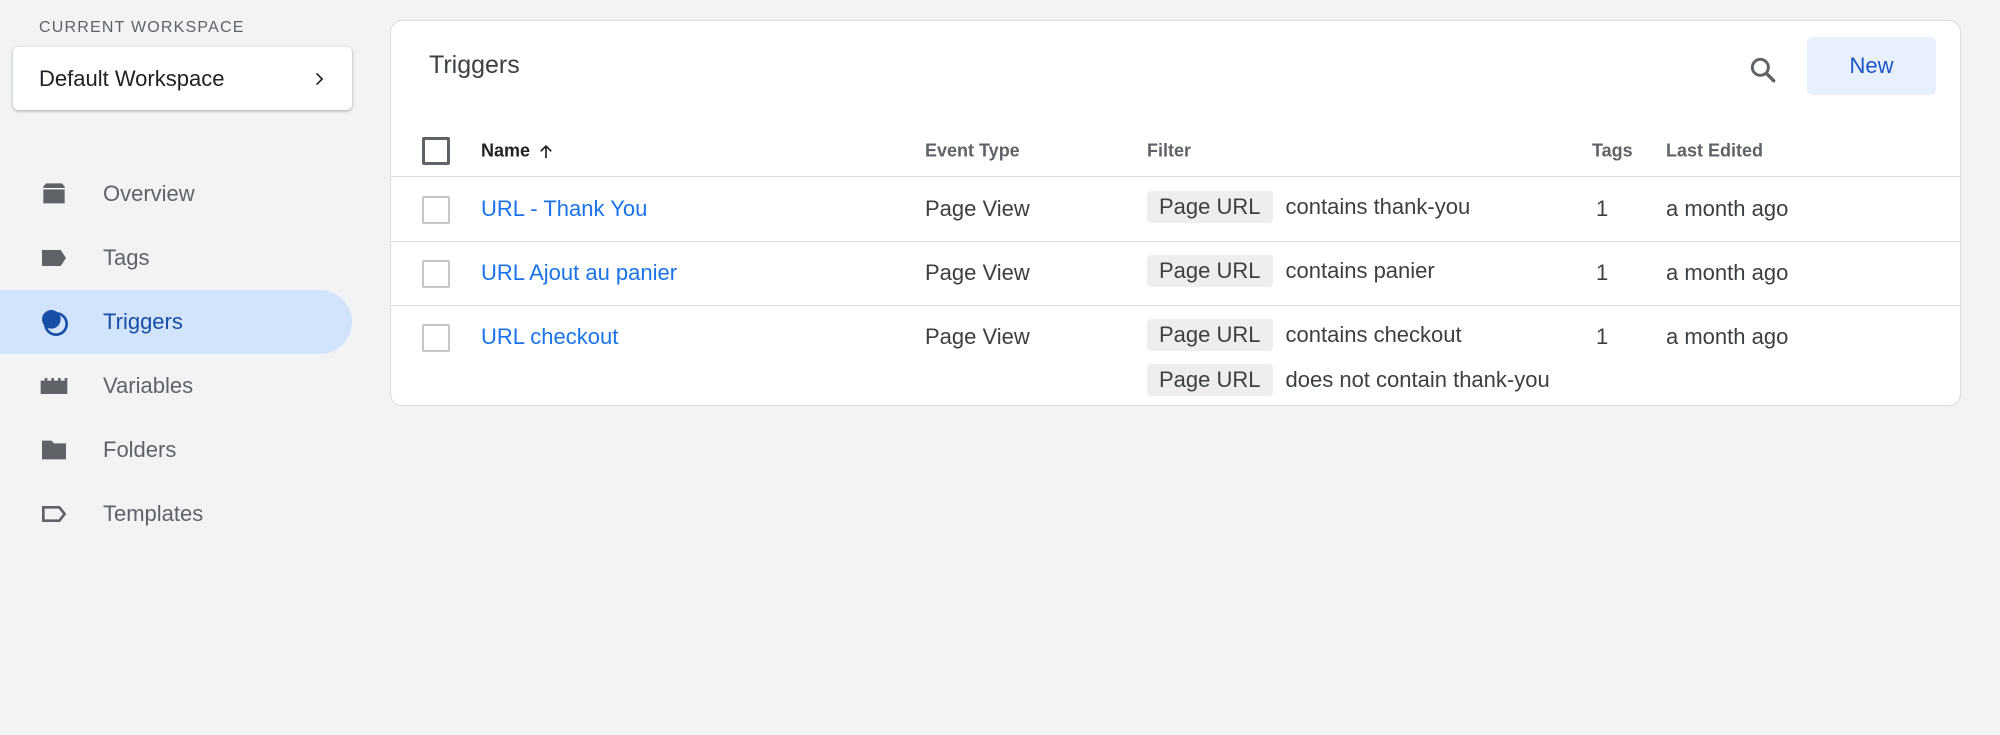  I want to click on sidebar-item-label: Folders, so click(140, 449).